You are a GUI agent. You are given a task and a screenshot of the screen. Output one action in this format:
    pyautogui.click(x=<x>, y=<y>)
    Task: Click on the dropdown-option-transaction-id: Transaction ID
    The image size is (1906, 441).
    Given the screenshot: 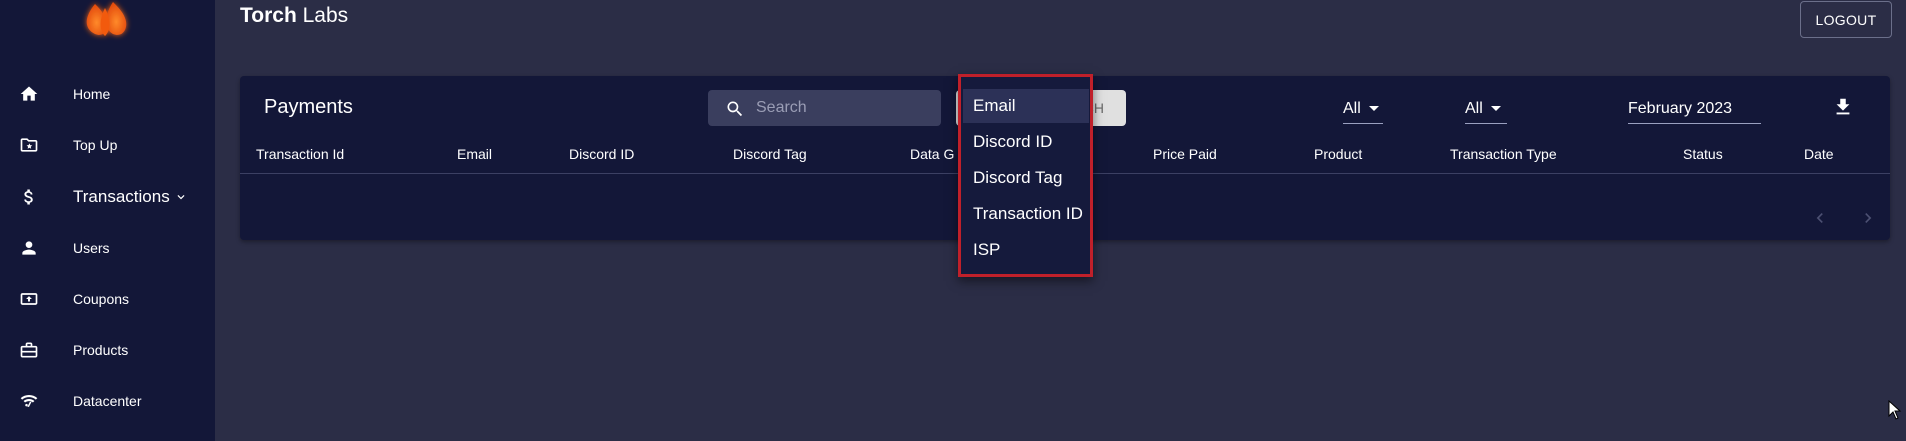 What is the action you would take?
    pyautogui.click(x=1026, y=214)
    